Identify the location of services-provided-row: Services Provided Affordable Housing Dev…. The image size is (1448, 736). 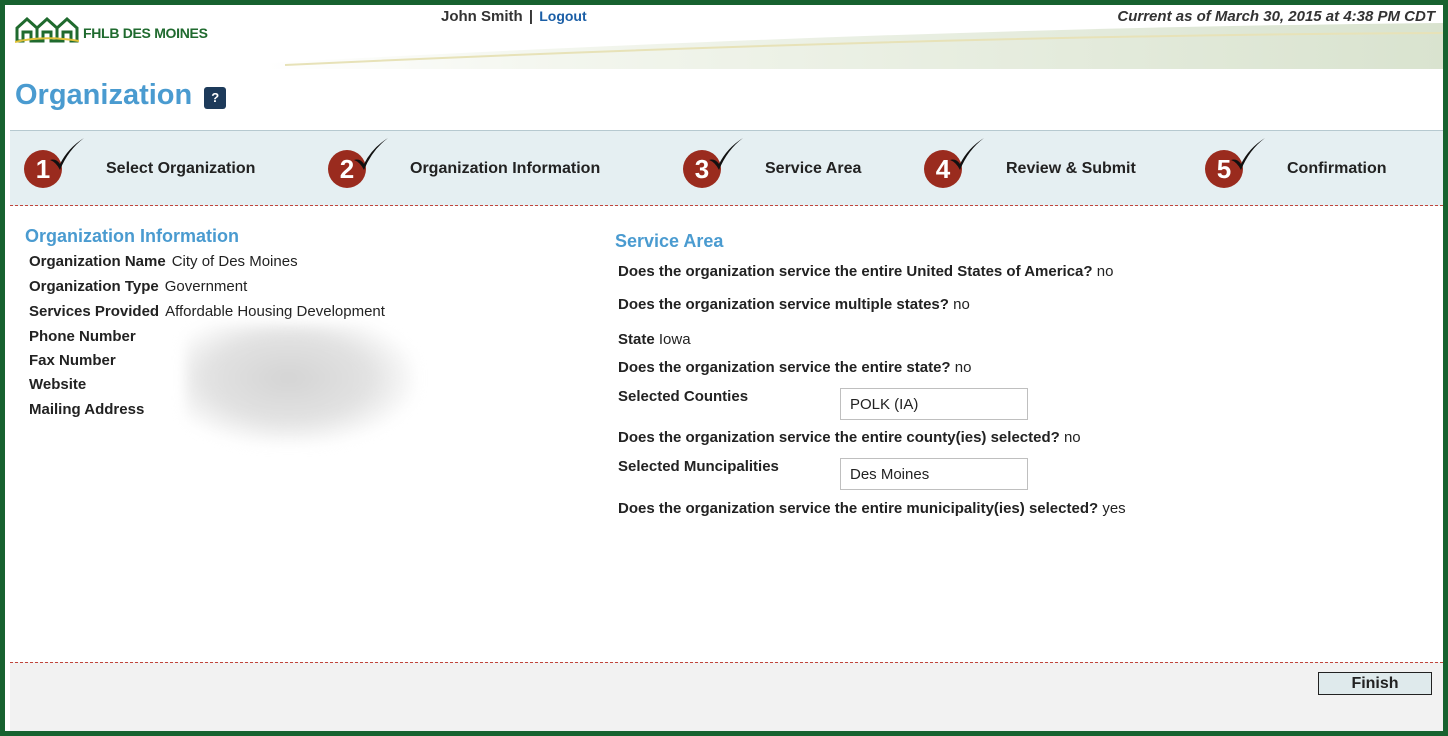
(207, 311).